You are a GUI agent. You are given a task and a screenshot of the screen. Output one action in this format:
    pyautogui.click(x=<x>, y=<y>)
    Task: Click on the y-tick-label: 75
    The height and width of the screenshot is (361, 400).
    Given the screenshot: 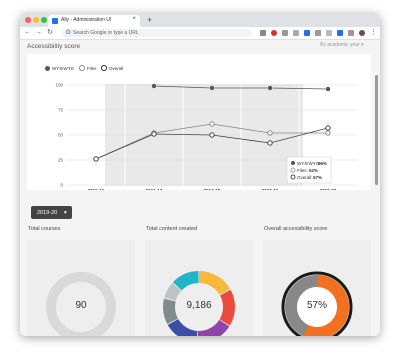 What is the action you would take?
    pyautogui.click(x=61, y=110)
    